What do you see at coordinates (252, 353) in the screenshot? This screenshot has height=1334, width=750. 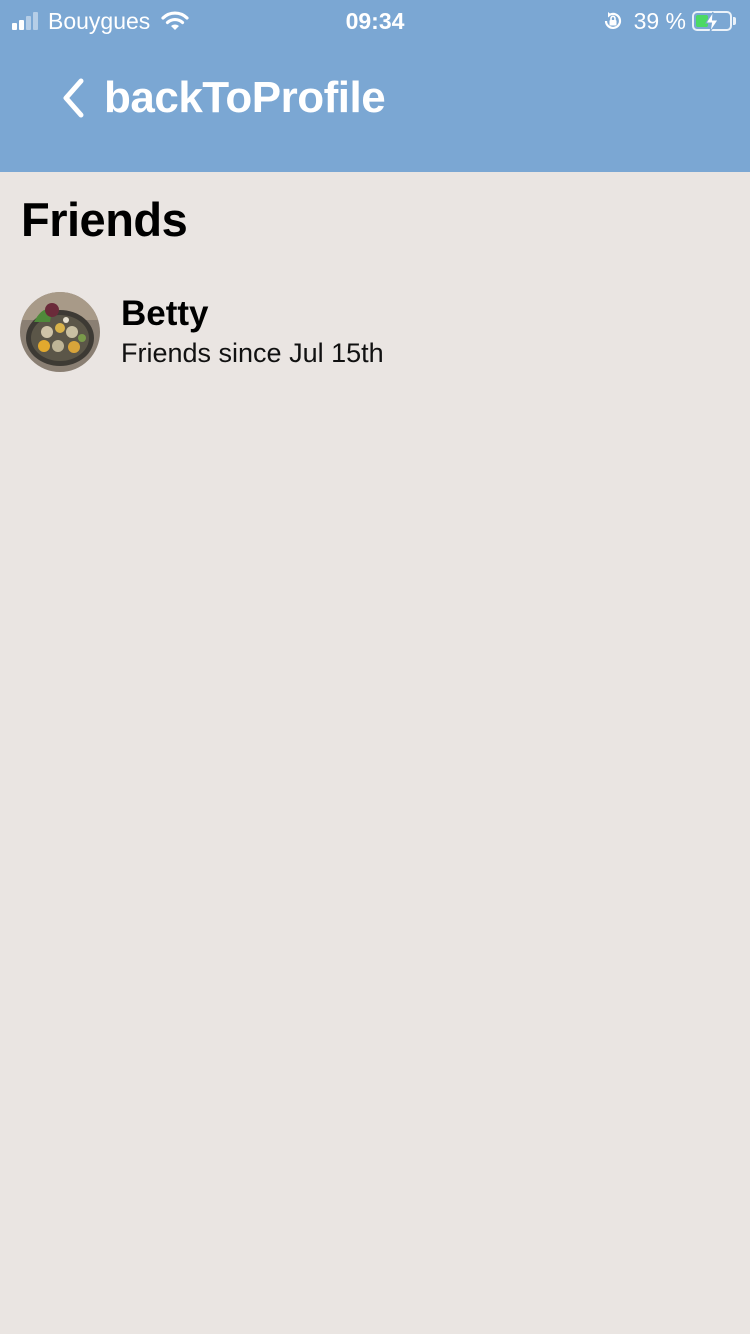 I see `friend-since-text: Friends since Jul 15th` at bounding box center [252, 353].